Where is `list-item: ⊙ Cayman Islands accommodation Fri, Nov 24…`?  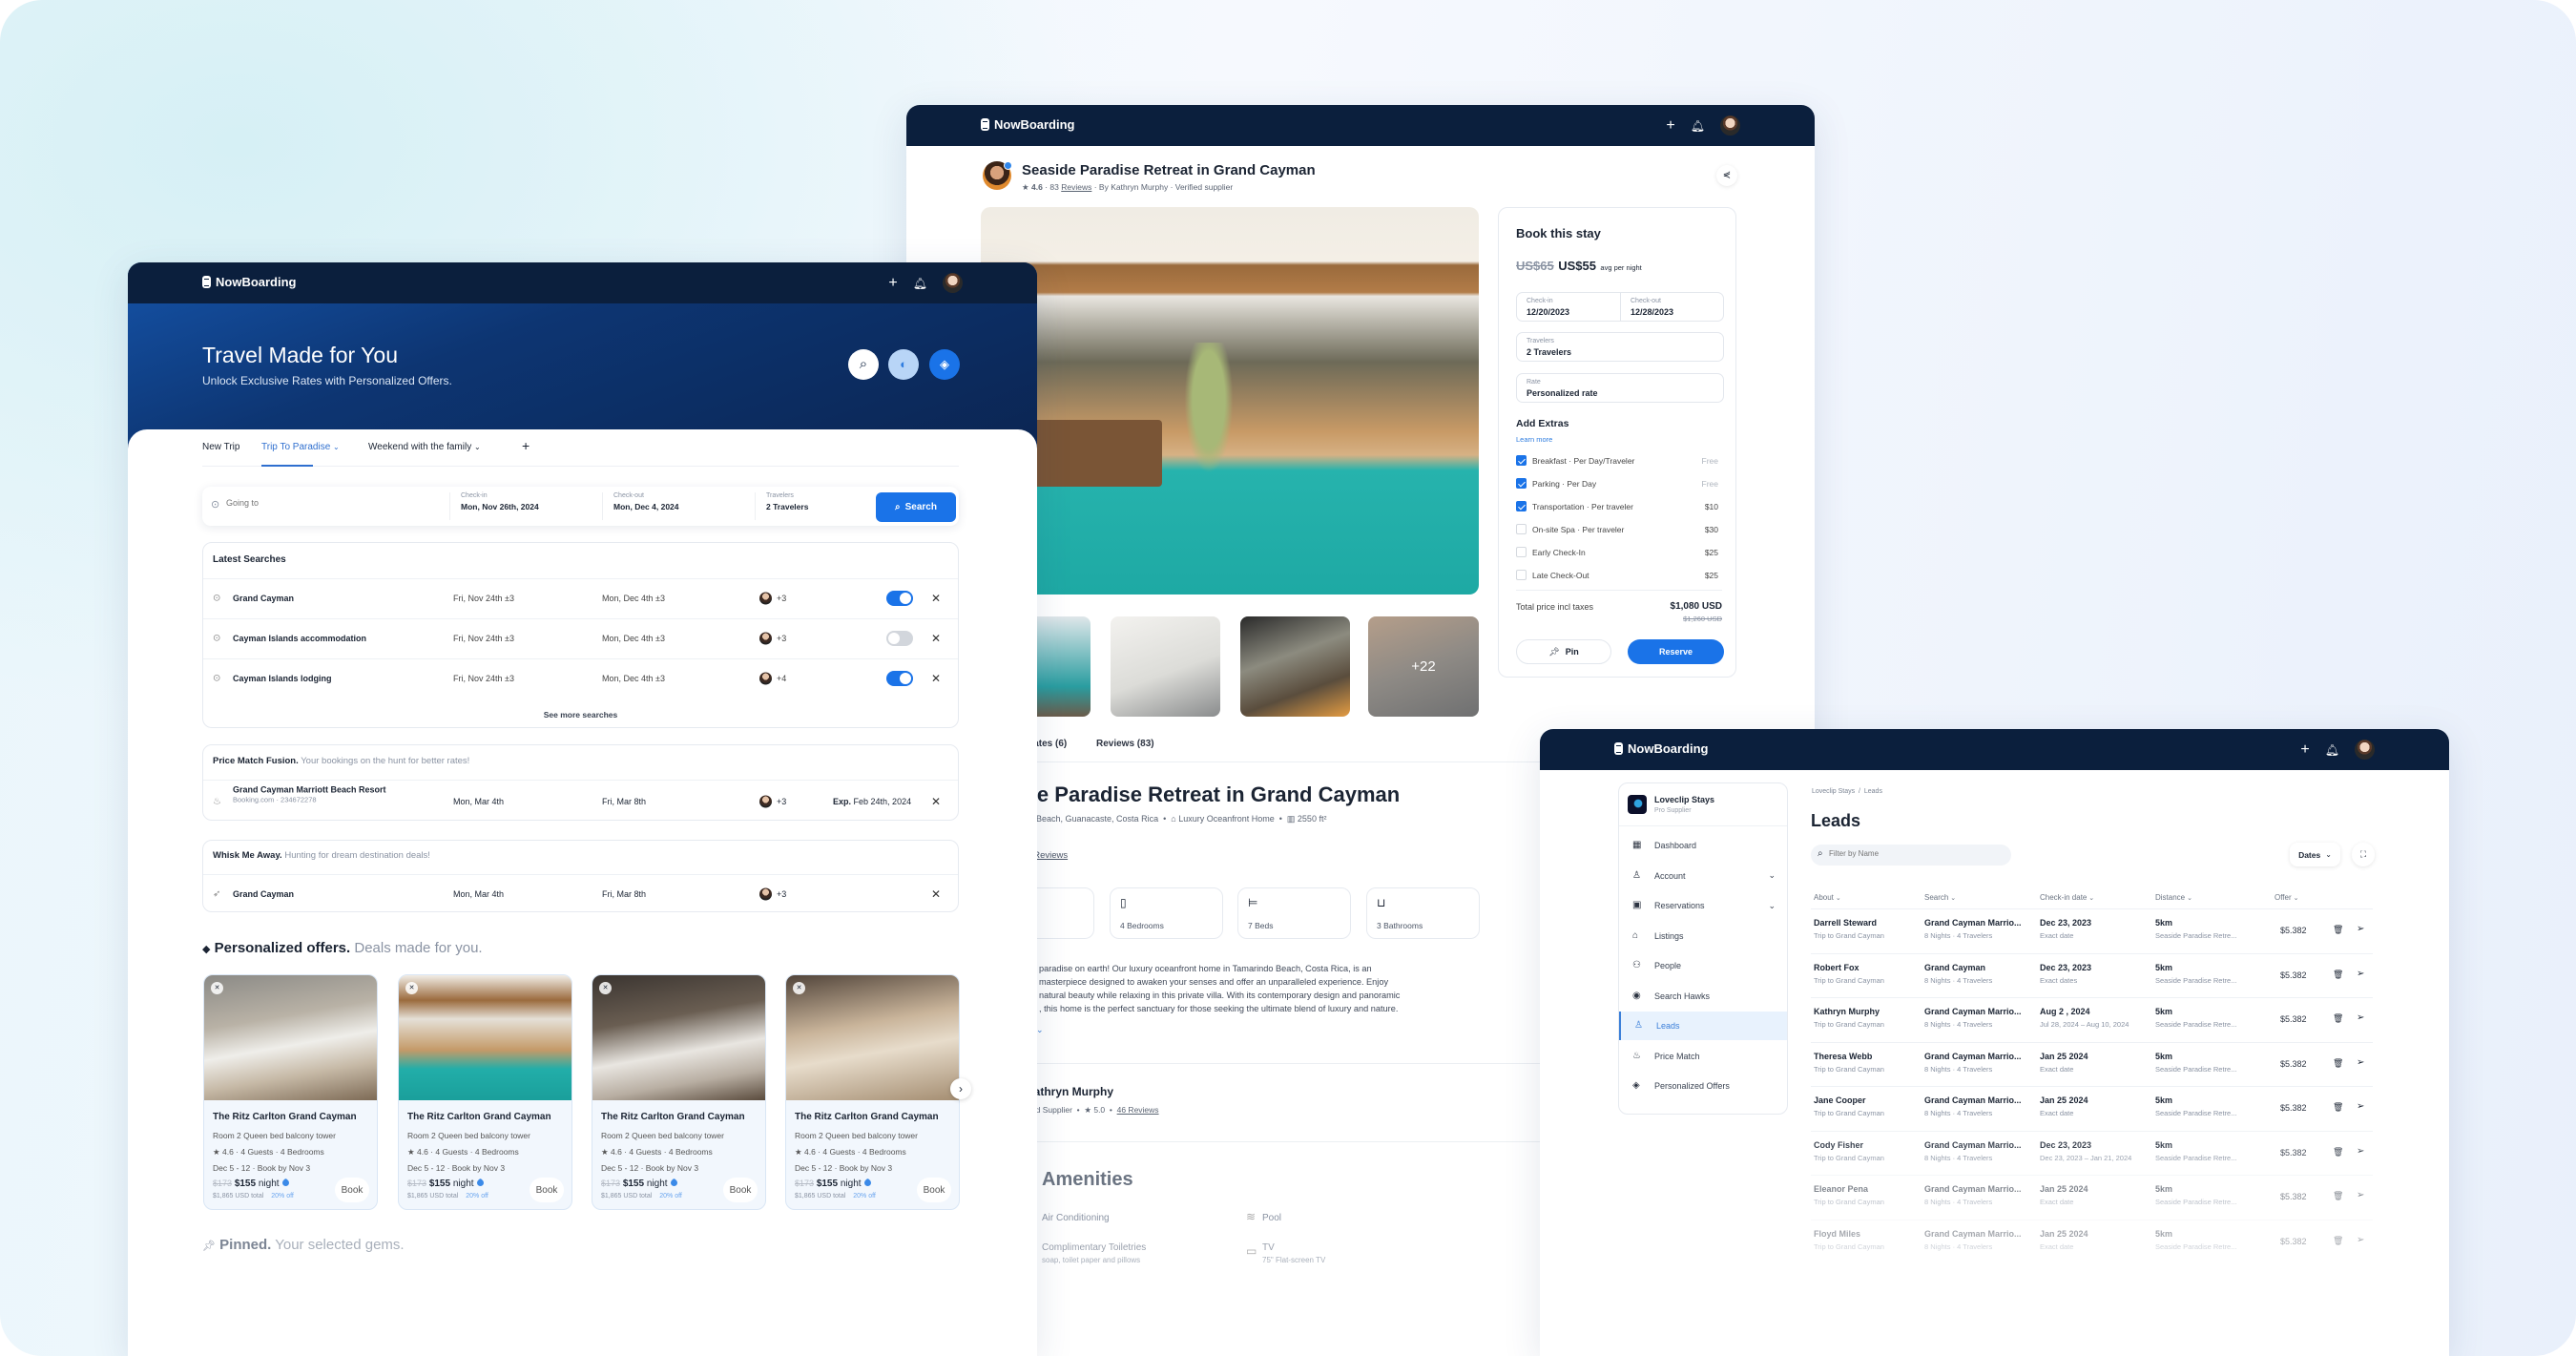
list-item: ⊙ Cayman Islands accommodation Fri, Nov 24… is located at coordinates (580, 638).